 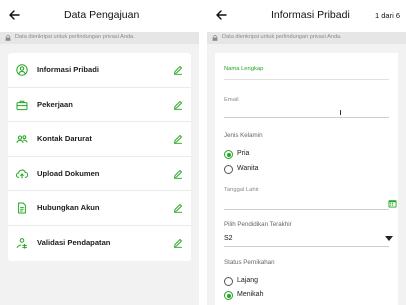 I want to click on menu-item-job: Pekerjaan, so click(x=99, y=105).